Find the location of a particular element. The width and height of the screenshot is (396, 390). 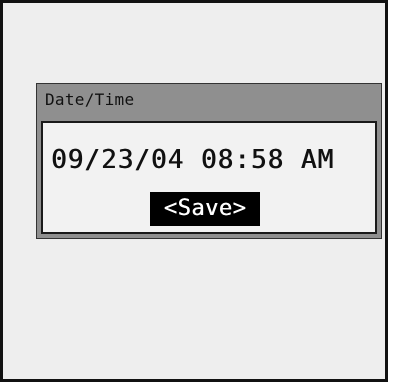

save-button: <Save> is located at coordinates (205, 209).